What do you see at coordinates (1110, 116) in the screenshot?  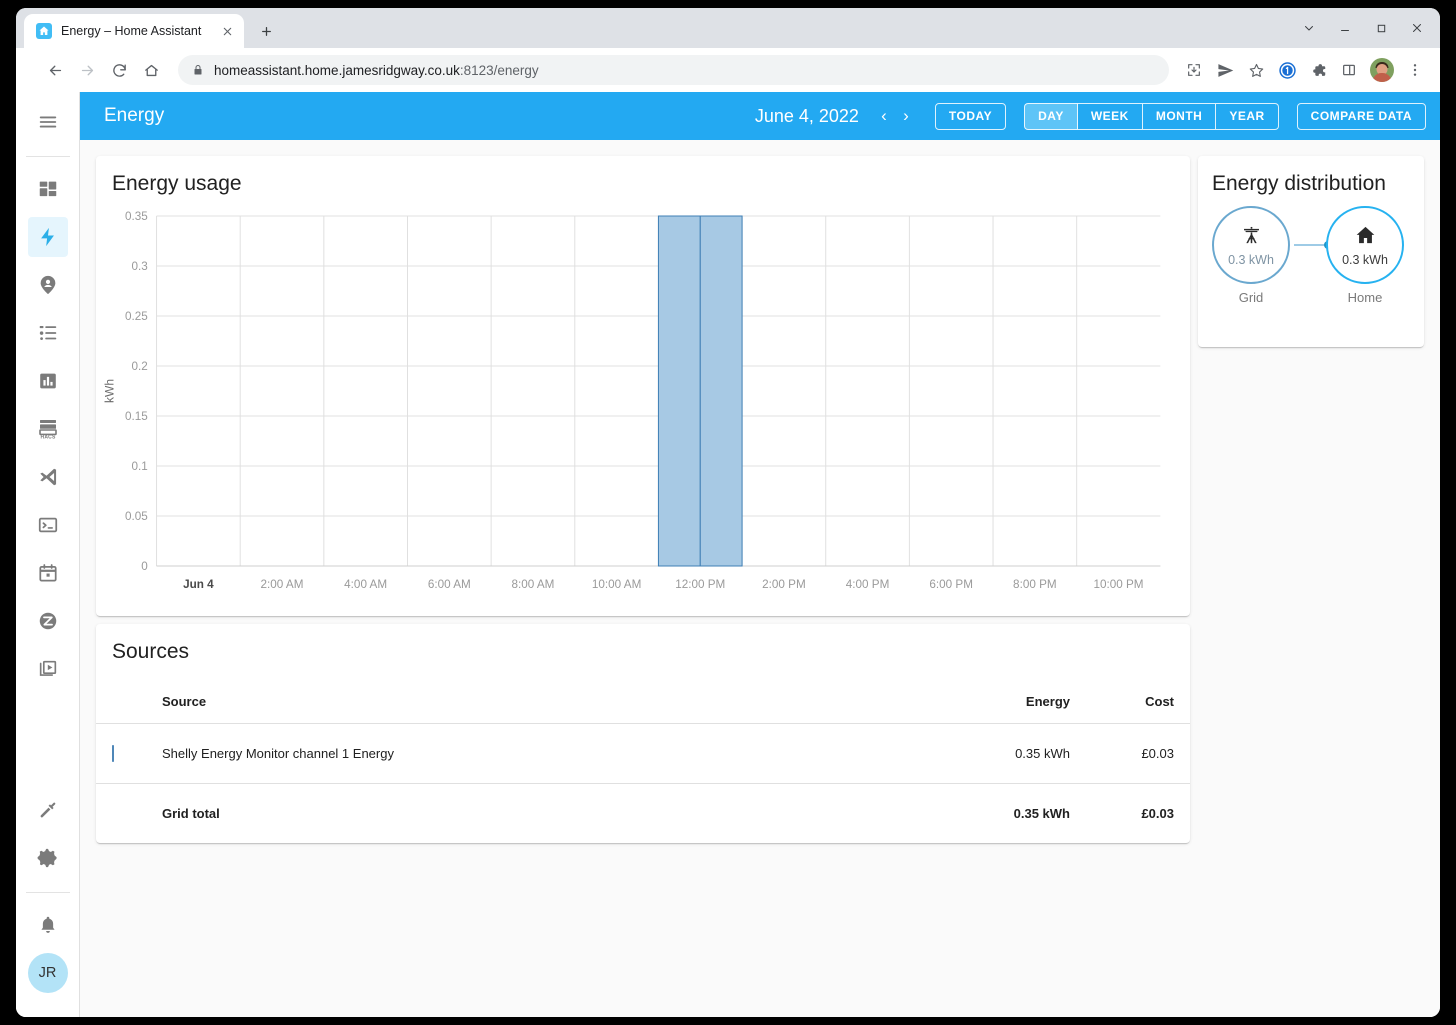 I see `range-week-button: WEEK` at bounding box center [1110, 116].